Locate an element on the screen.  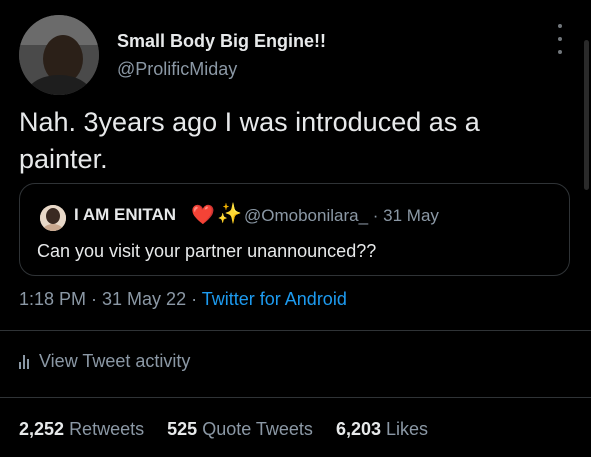
tweet-timestamp: 1:18 PM · 31 May 22 · is located at coordinates (110, 299).